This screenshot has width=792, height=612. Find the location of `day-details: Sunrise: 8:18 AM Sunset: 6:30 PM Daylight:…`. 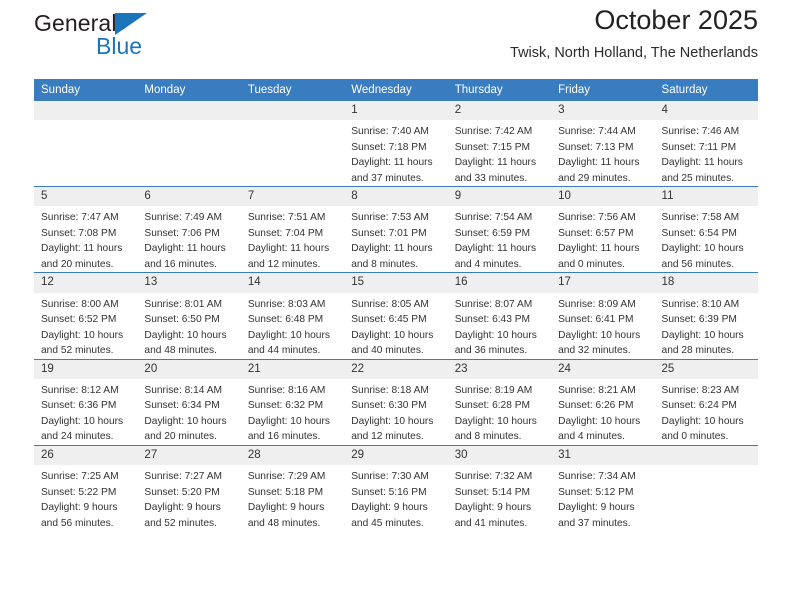

day-details: Sunrise: 8:18 AM Sunset: 6:30 PM Daylight:… is located at coordinates (395, 412).